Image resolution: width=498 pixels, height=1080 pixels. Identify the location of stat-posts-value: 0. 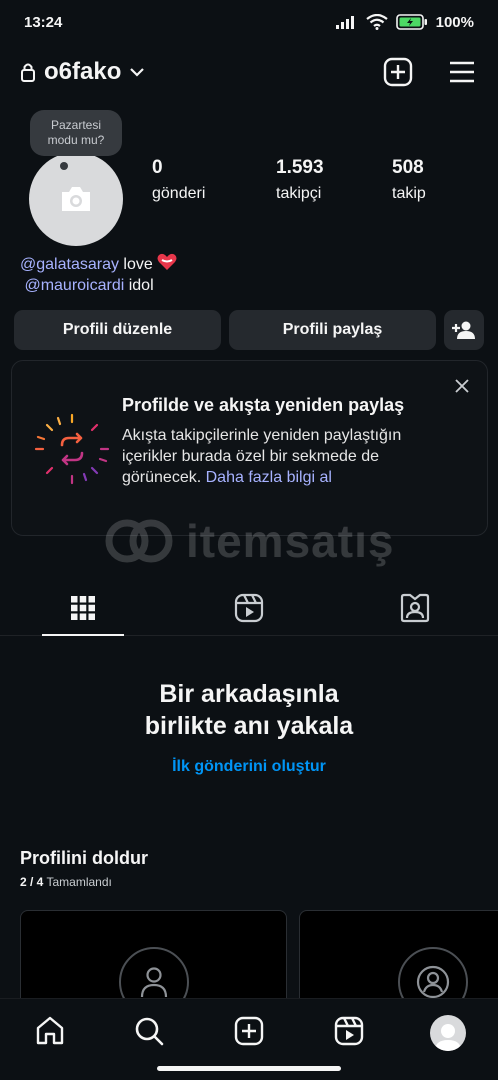
(157, 167).